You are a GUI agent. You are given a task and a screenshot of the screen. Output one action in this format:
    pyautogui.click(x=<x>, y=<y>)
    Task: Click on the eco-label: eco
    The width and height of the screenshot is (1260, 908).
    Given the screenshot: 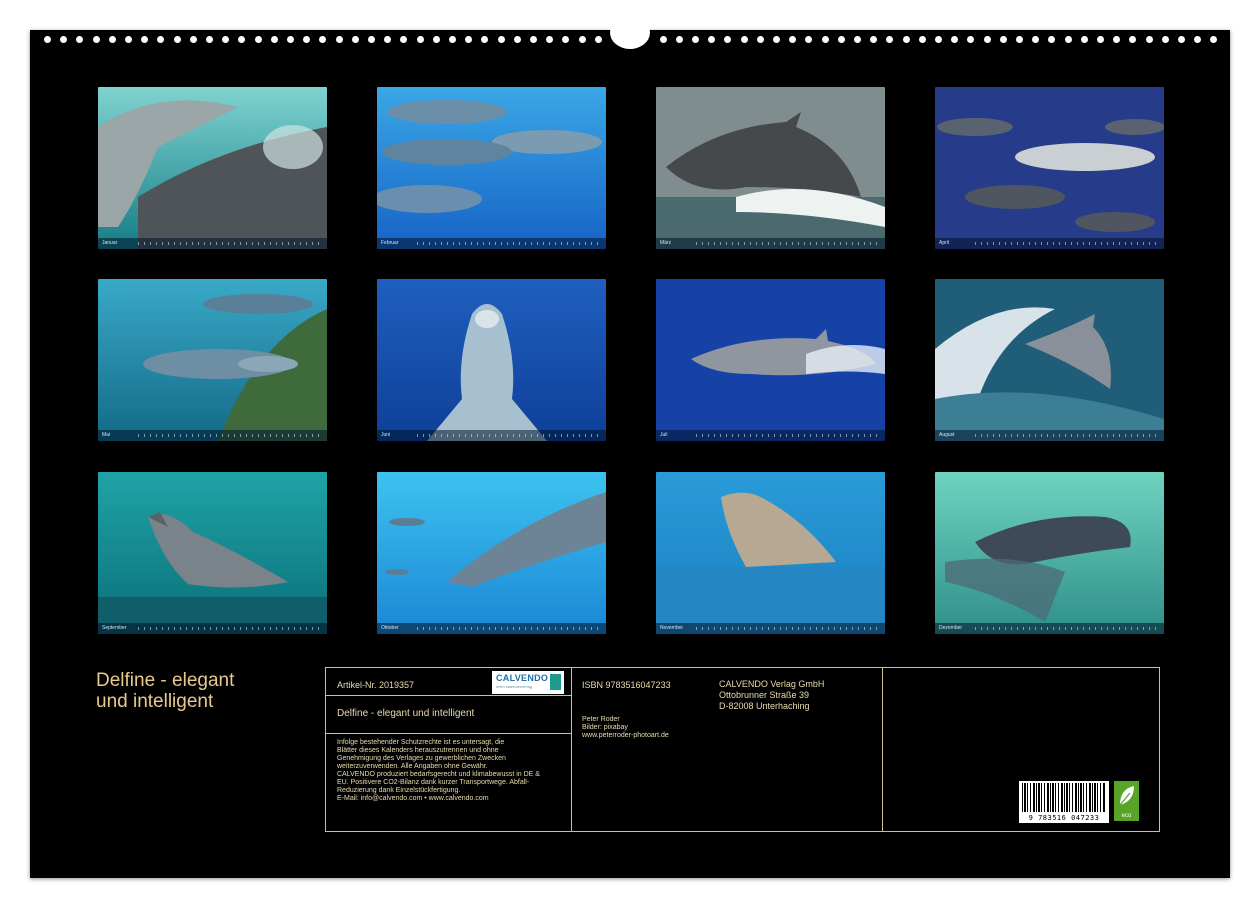 What is the action you would take?
    pyautogui.click(x=1126, y=816)
    